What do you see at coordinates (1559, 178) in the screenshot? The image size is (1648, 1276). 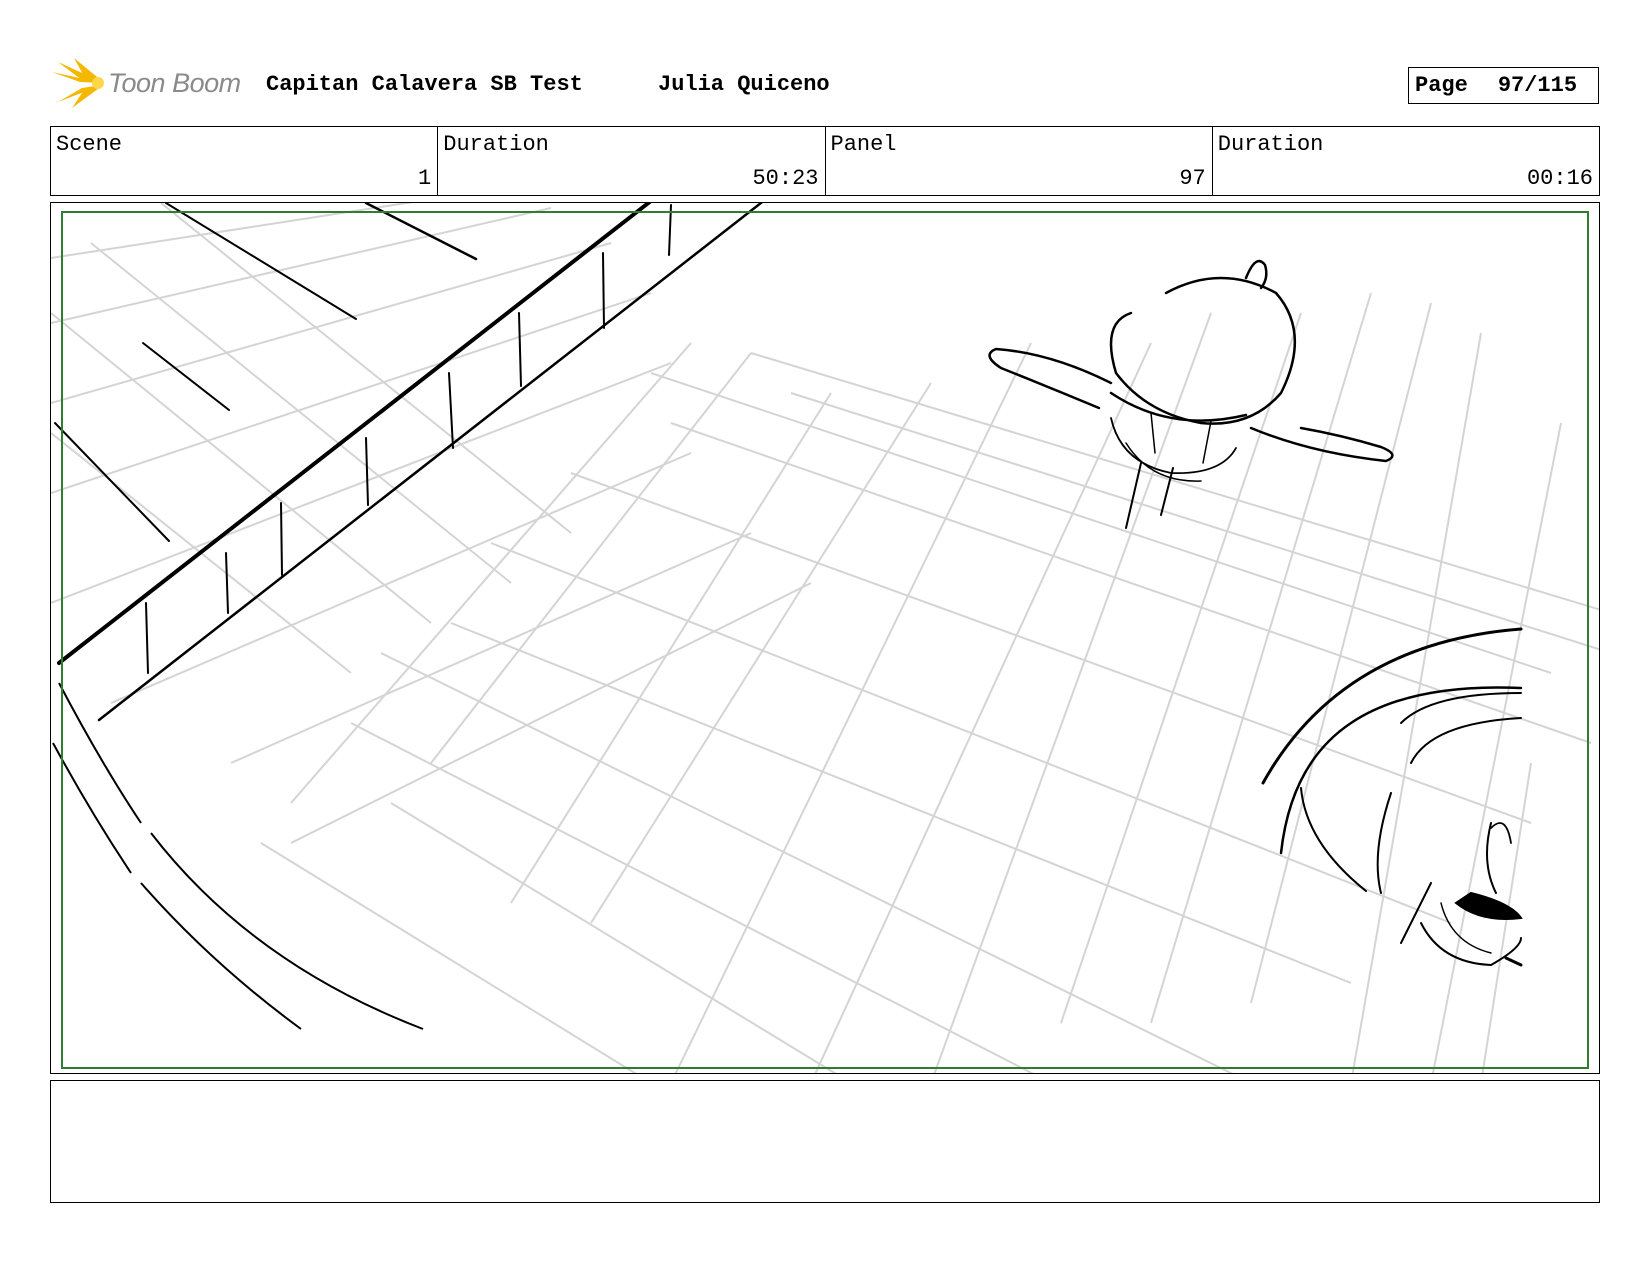 I see `panel-duration-value: 00:16` at bounding box center [1559, 178].